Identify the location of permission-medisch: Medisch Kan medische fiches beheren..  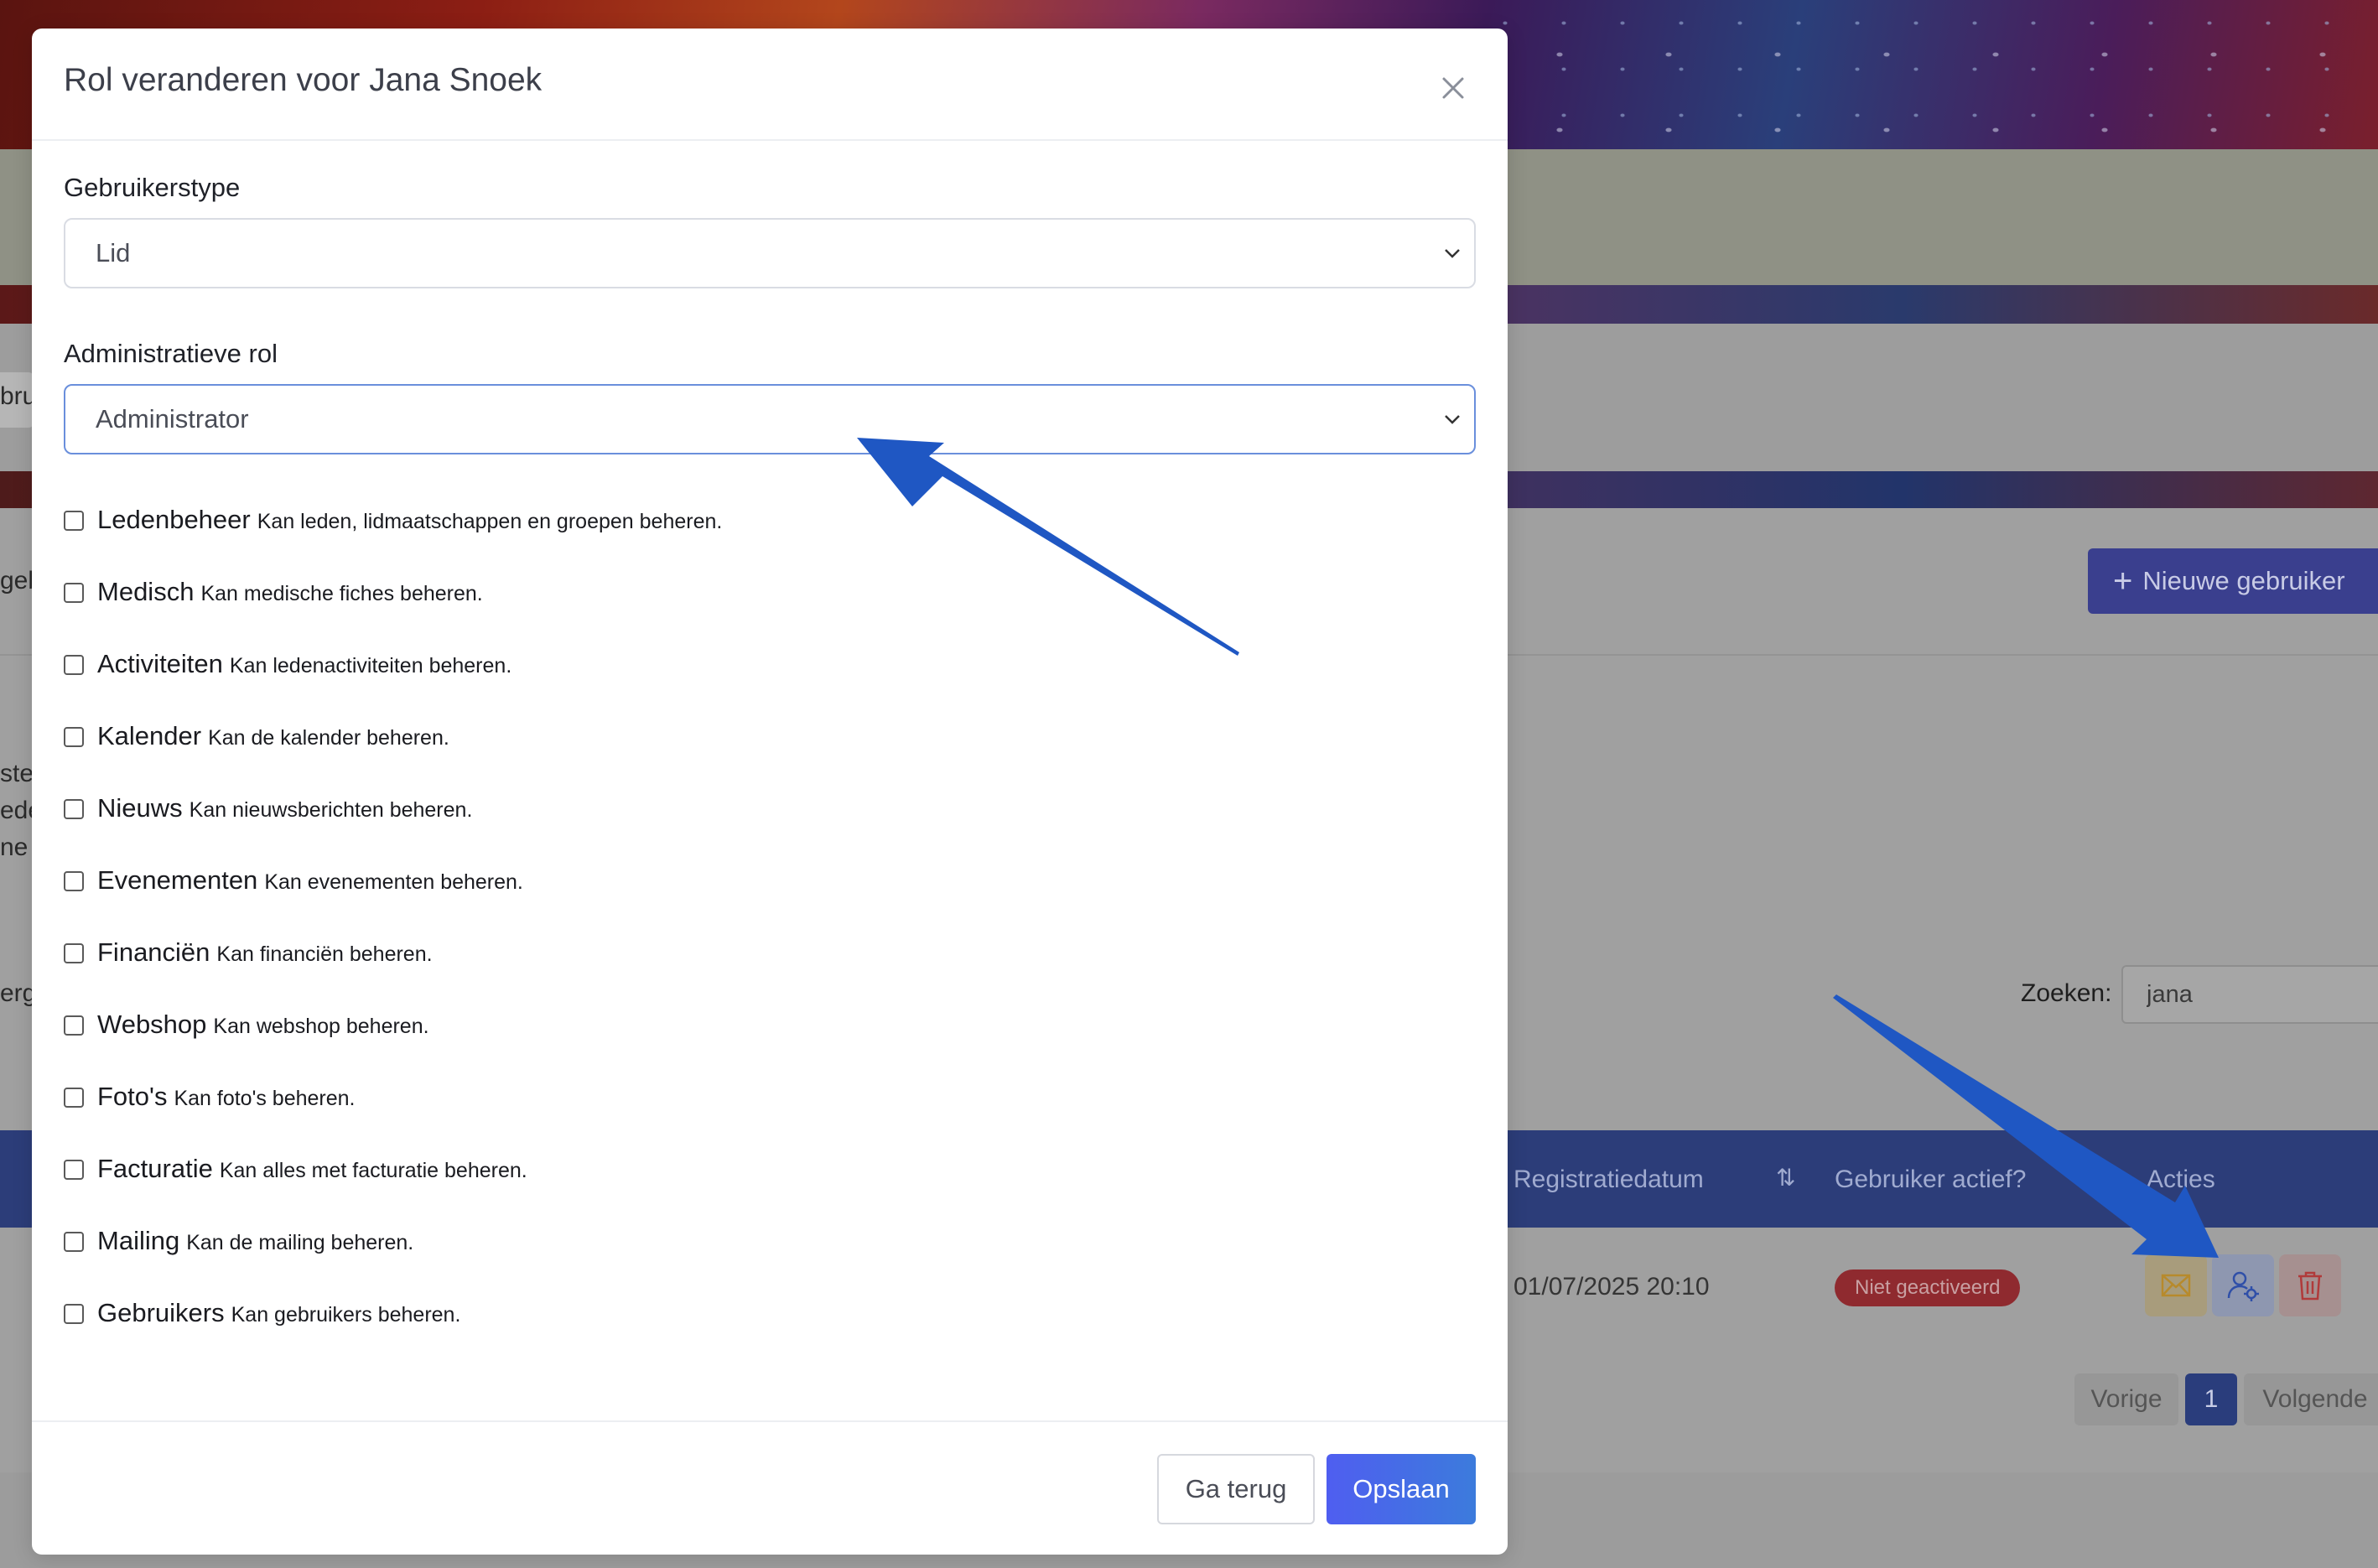
(273, 592).